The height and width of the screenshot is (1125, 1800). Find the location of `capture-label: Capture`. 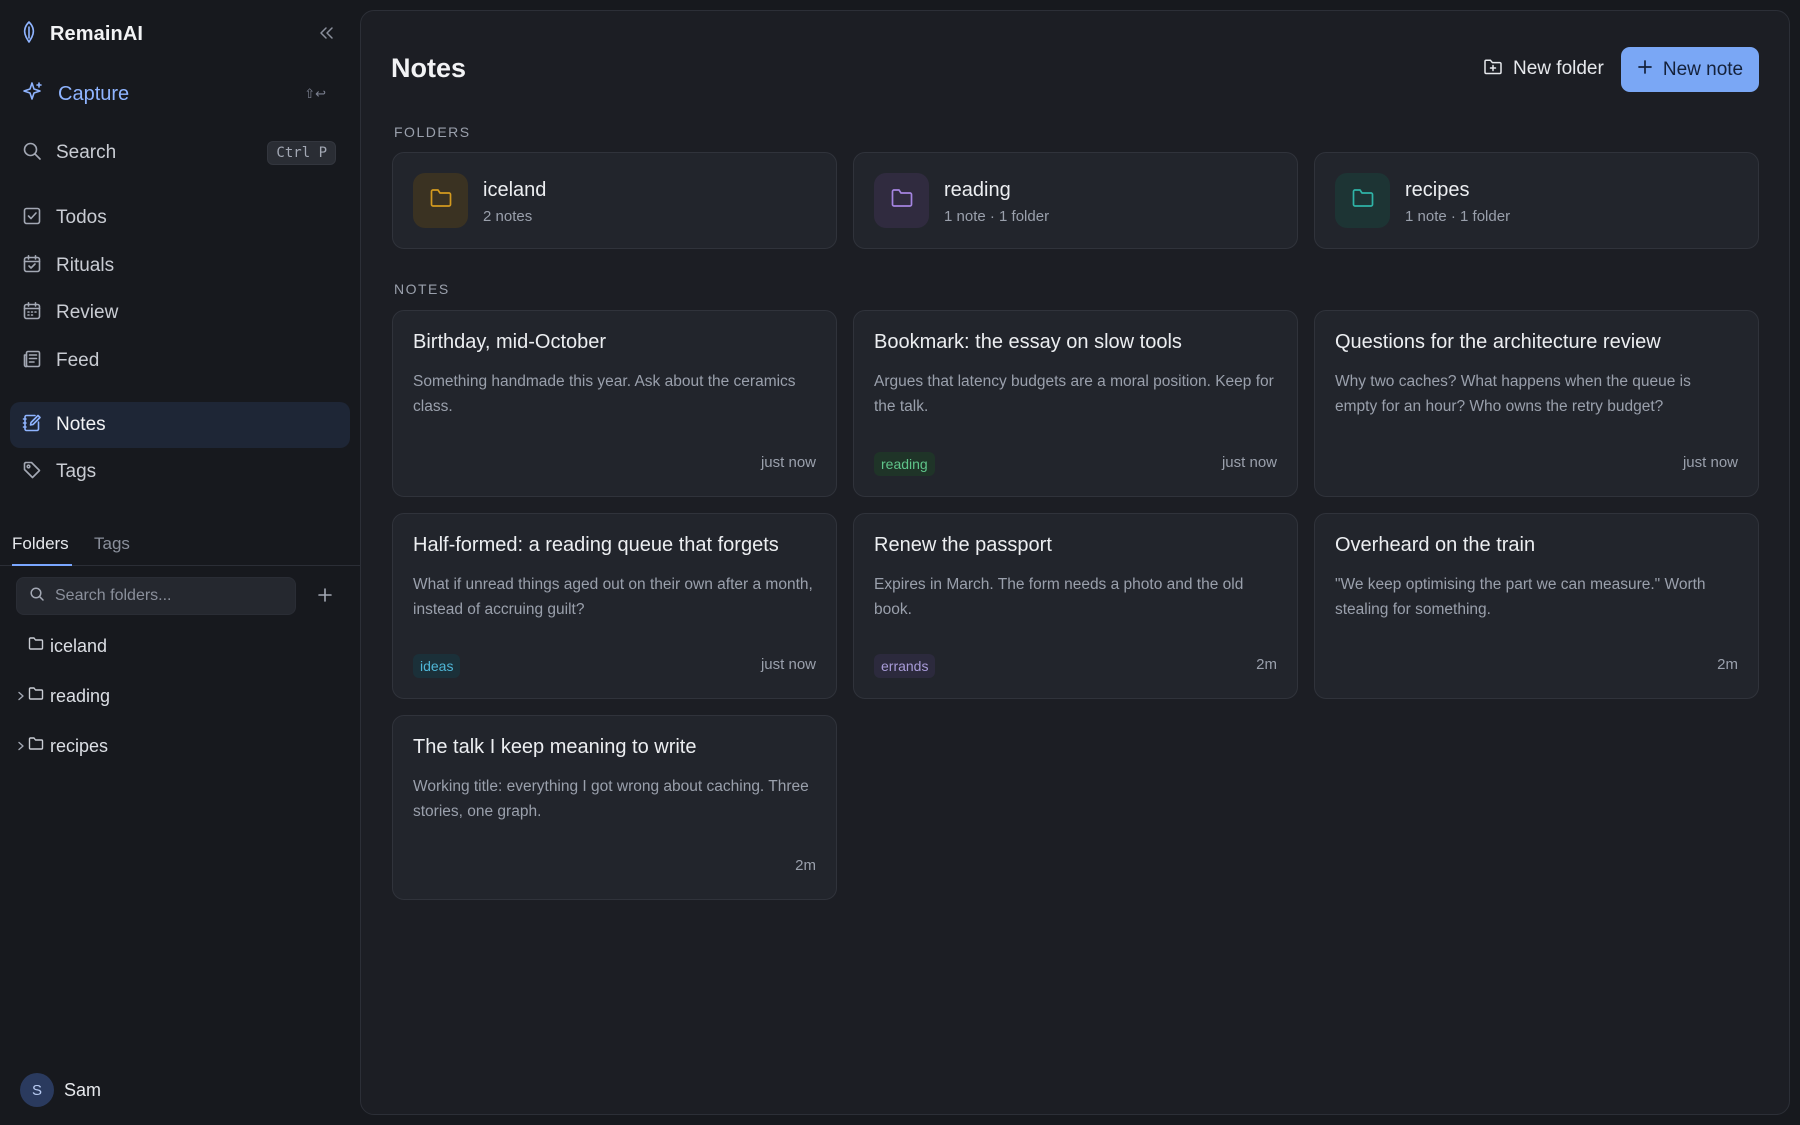

capture-label: Capture is located at coordinates (94, 93).